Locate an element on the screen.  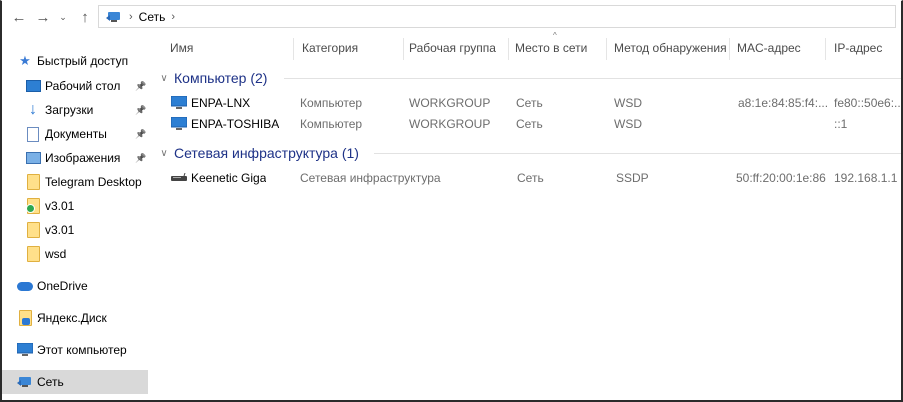
column-header-label: Рабочая группа is located at coordinates (452, 48).